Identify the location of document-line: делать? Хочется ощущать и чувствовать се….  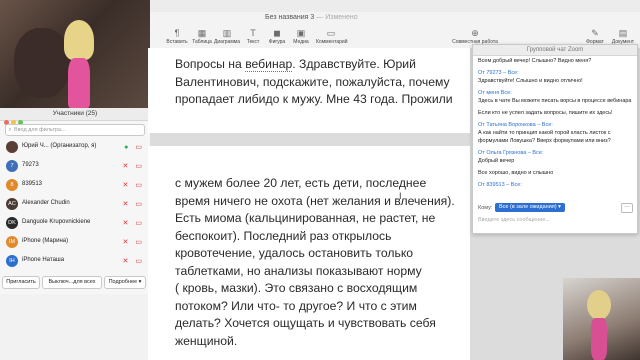
(305, 323).